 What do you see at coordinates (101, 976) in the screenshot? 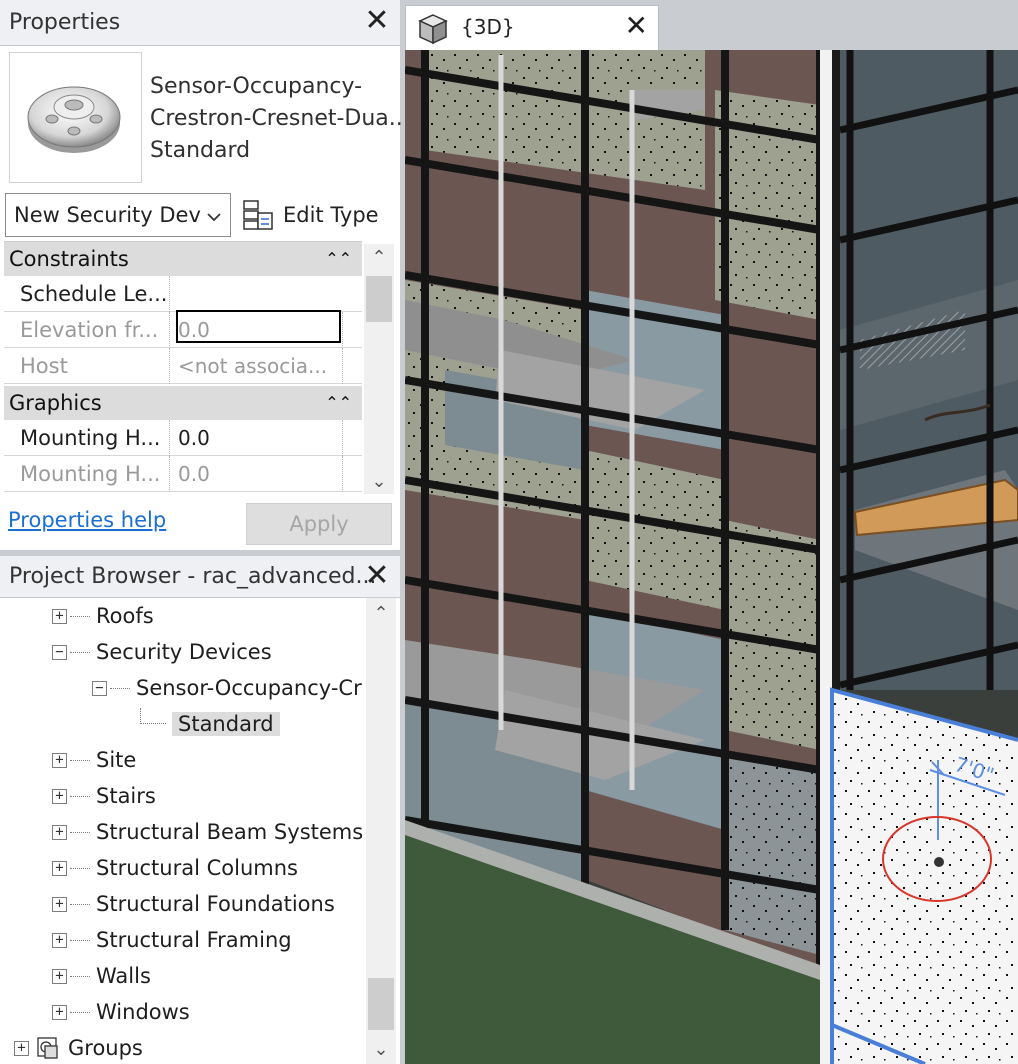
I see `tree-node-walls: + Walls` at bounding box center [101, 976].